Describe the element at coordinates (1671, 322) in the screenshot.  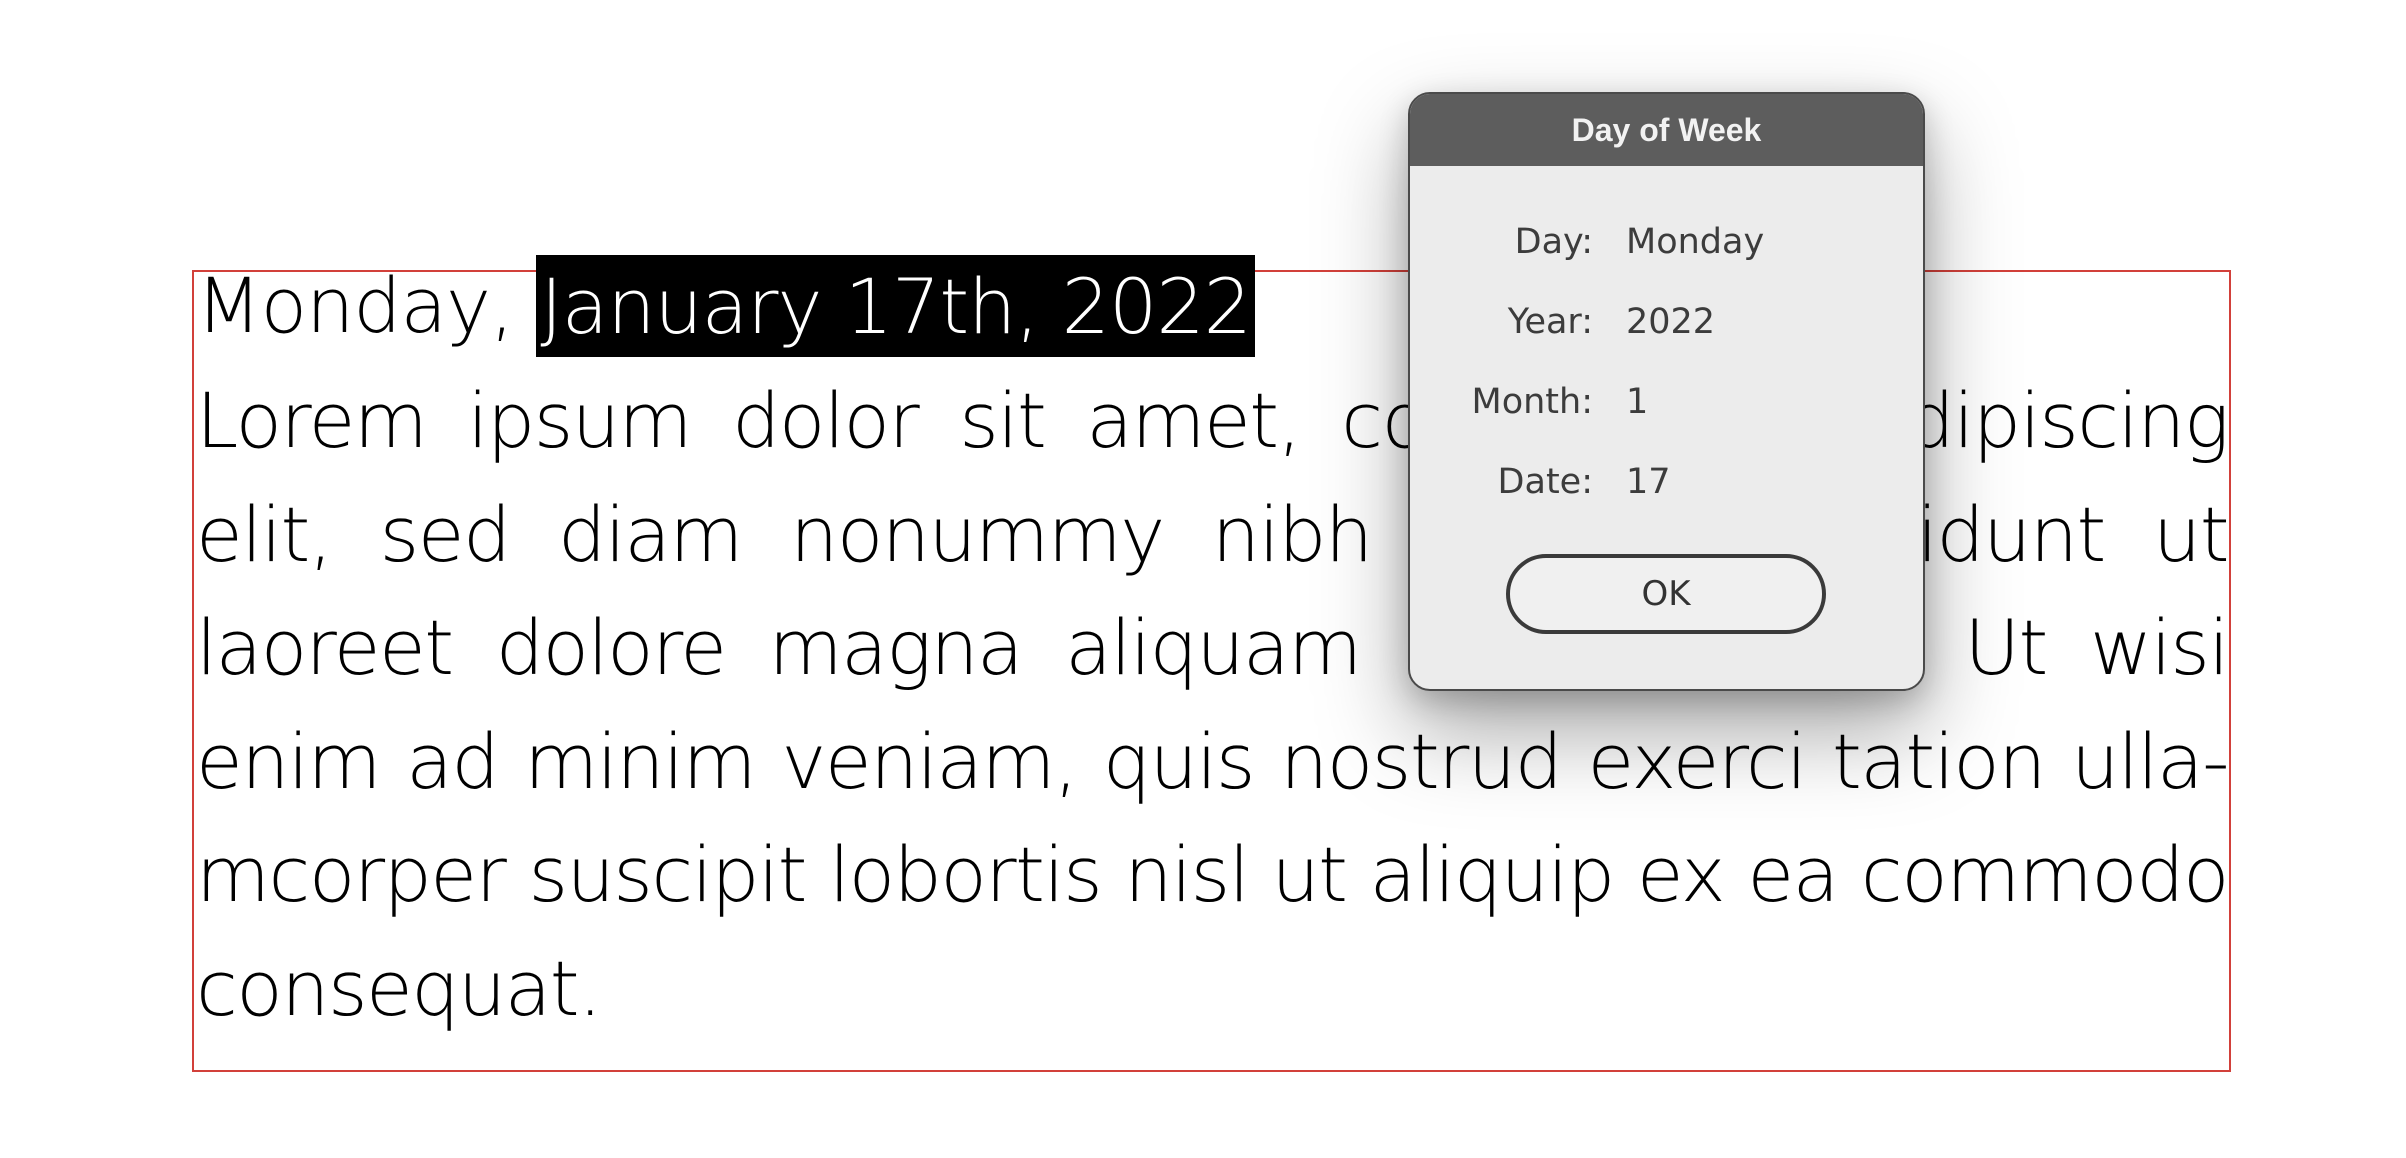
I see `year-value: 2022` at that location.